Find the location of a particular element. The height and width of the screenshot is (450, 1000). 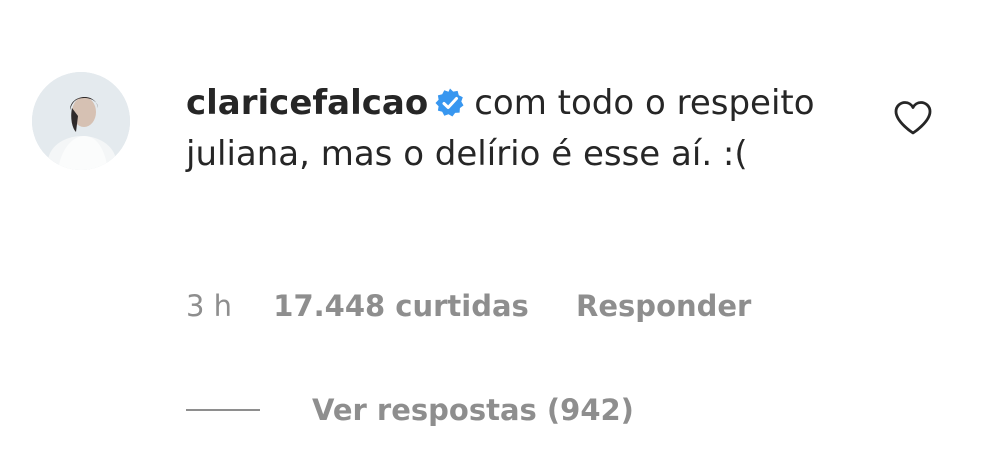

comment-meta: 3 h 17.448 curtidas Responder is located at coordinates (468, 306).